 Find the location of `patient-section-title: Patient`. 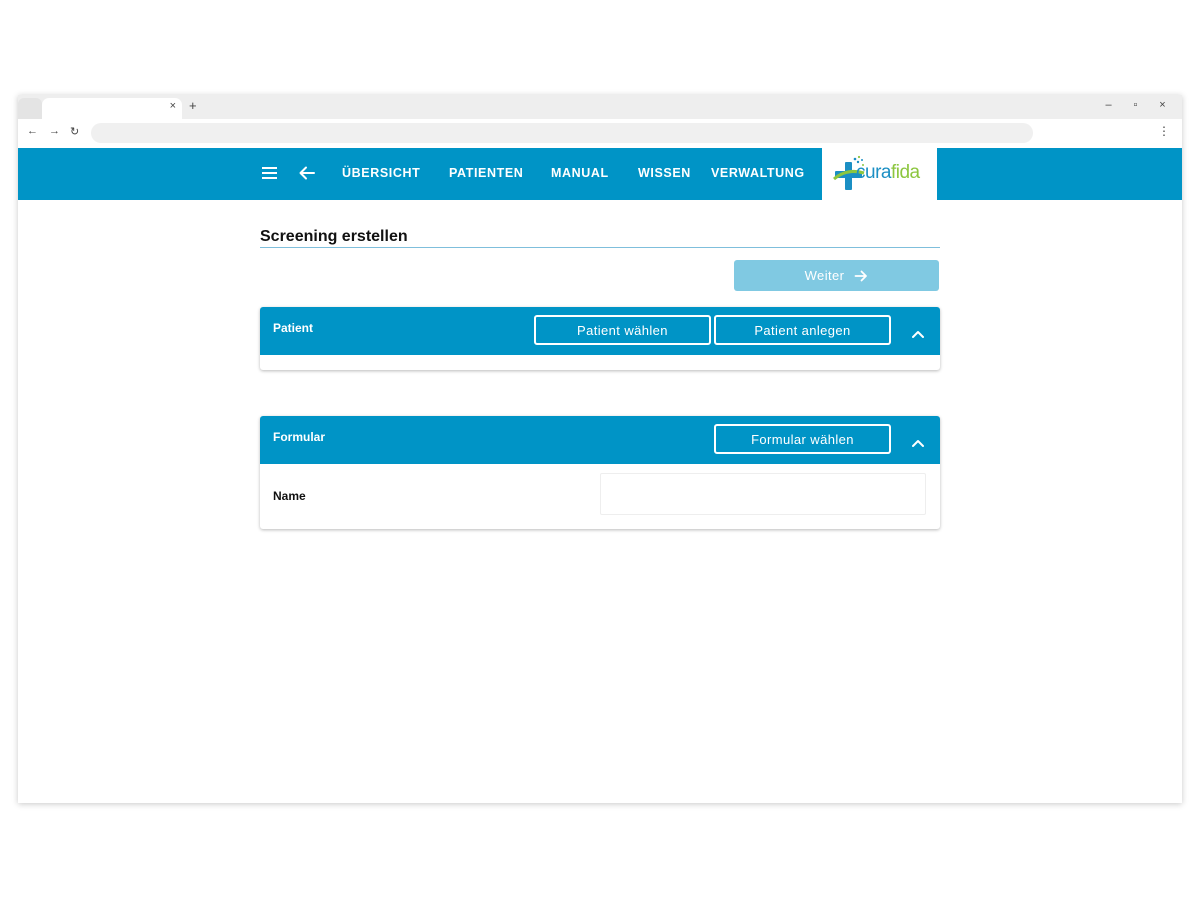

patient-section-title: Patient is located at coordinates (293, 328).